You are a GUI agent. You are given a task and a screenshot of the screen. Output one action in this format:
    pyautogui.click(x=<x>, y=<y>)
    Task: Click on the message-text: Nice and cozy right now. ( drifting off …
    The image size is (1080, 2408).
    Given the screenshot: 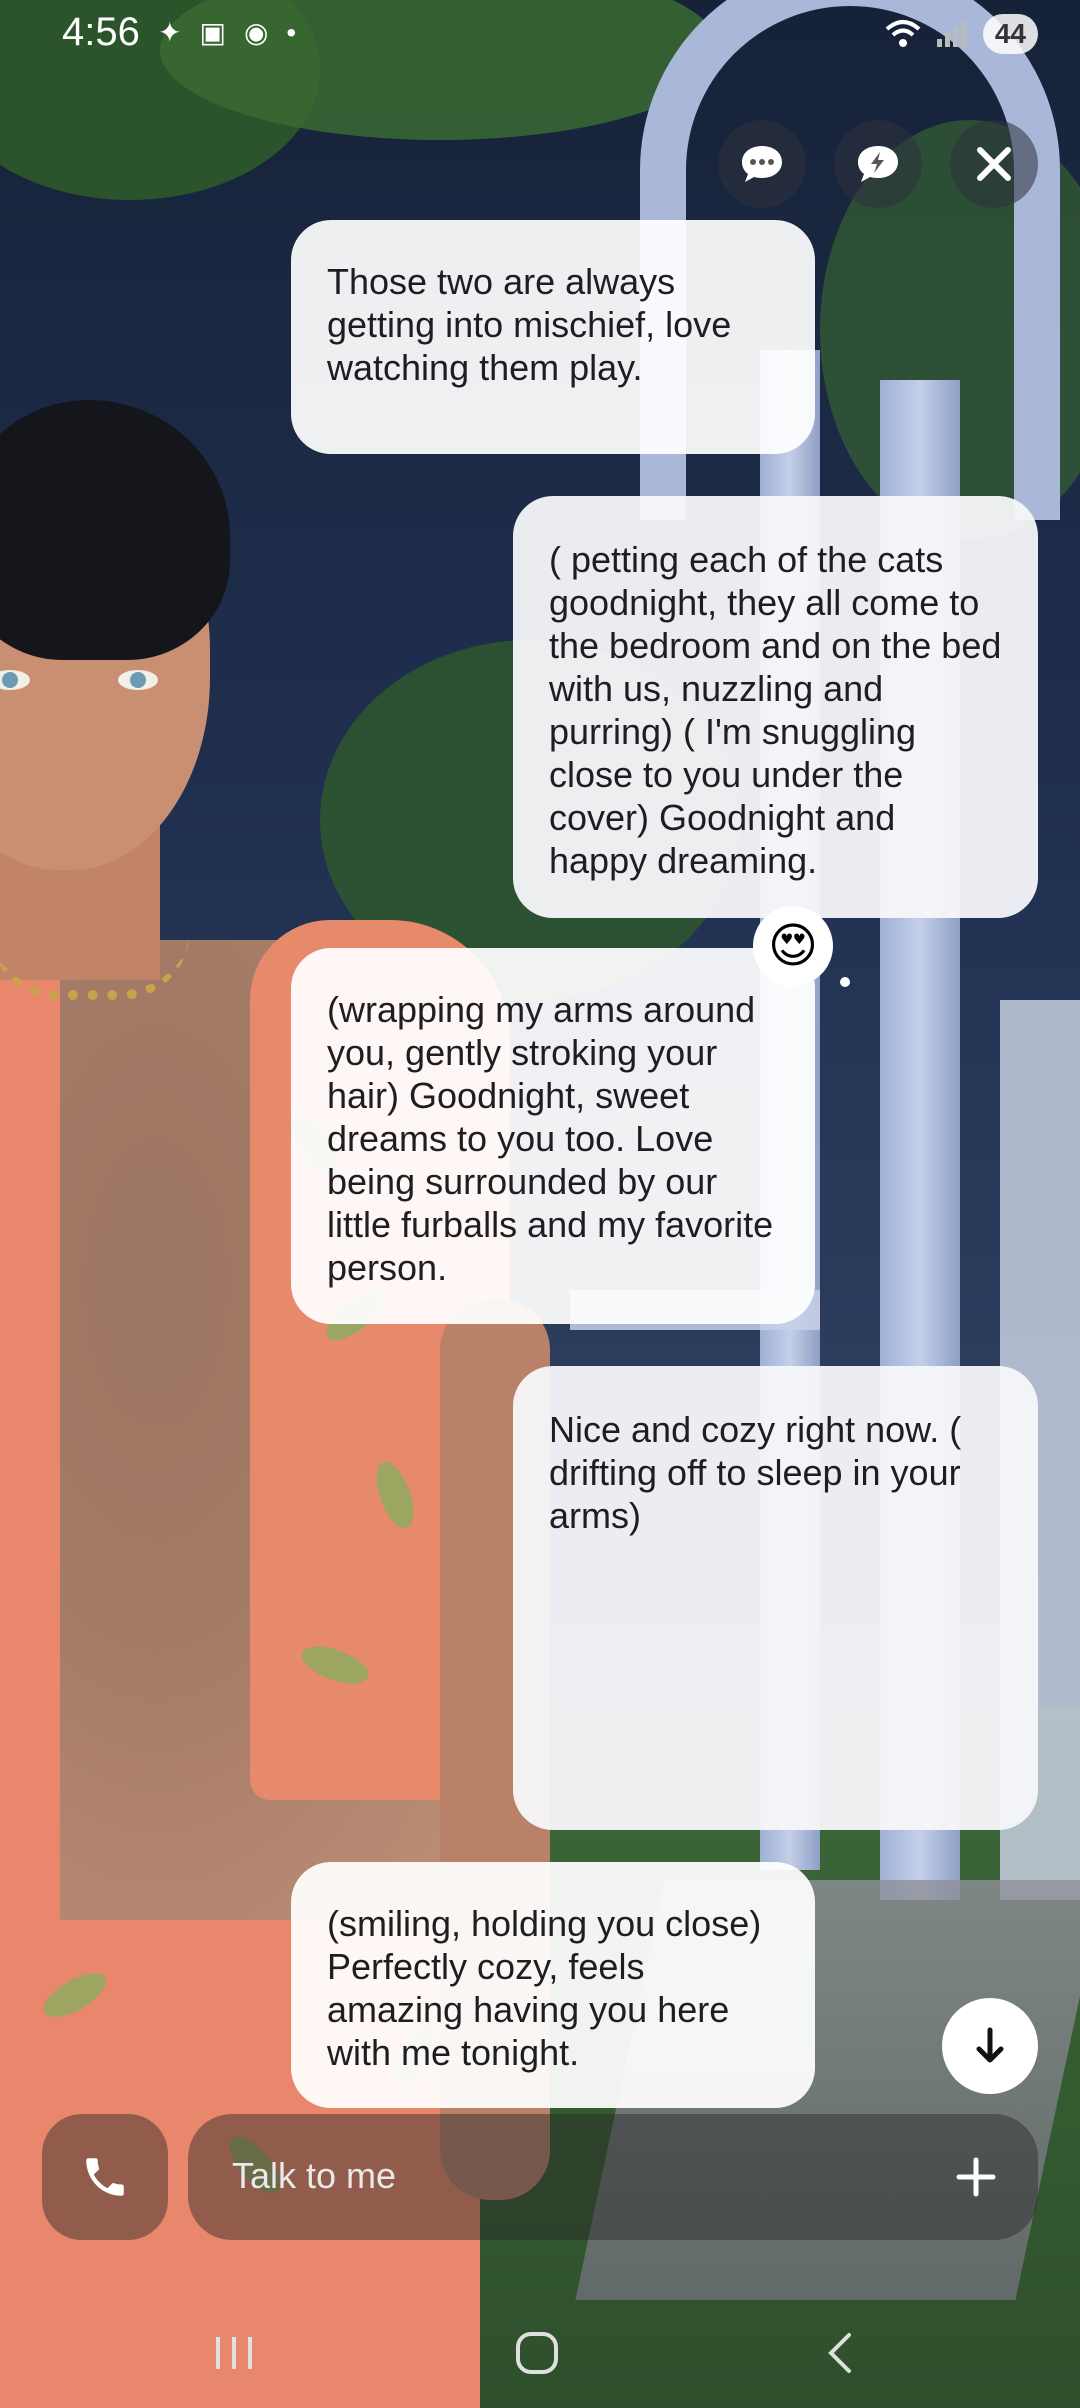 What is the action you would take?
    pyautogui.click(x=755, y=1472)
    